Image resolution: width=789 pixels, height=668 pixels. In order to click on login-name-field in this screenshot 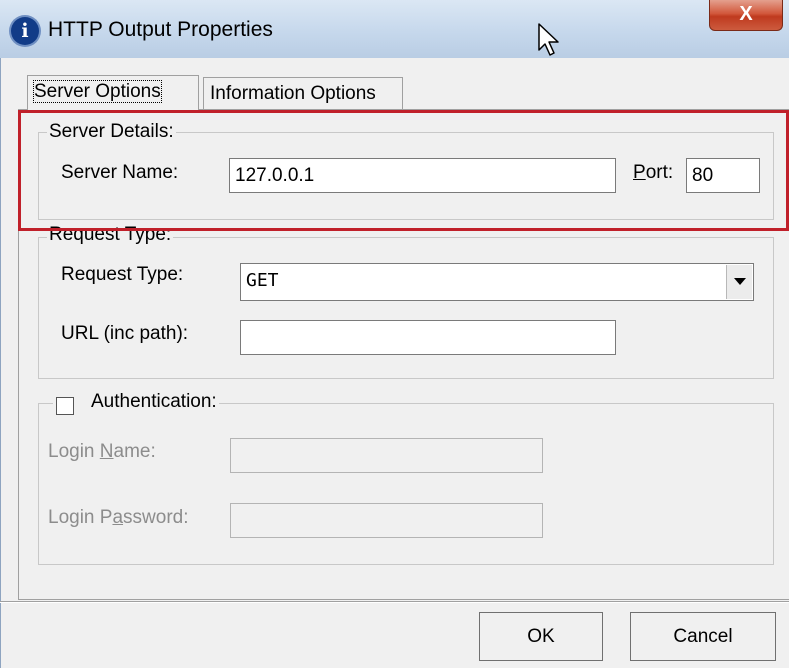, I will do `click(386, 455)`.